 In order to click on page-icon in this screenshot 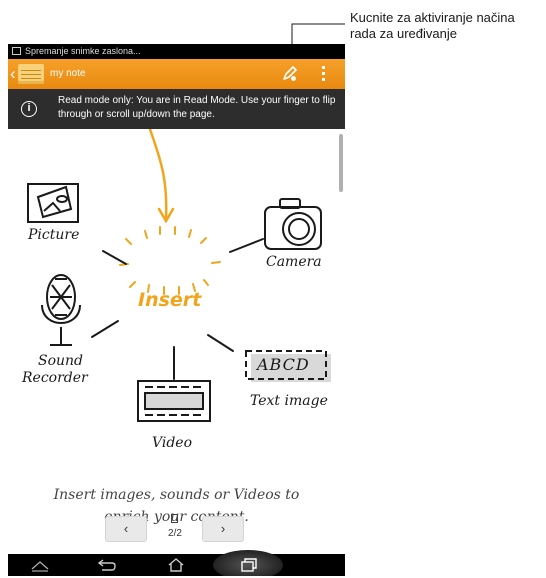, I will do `click(174, 518)`.